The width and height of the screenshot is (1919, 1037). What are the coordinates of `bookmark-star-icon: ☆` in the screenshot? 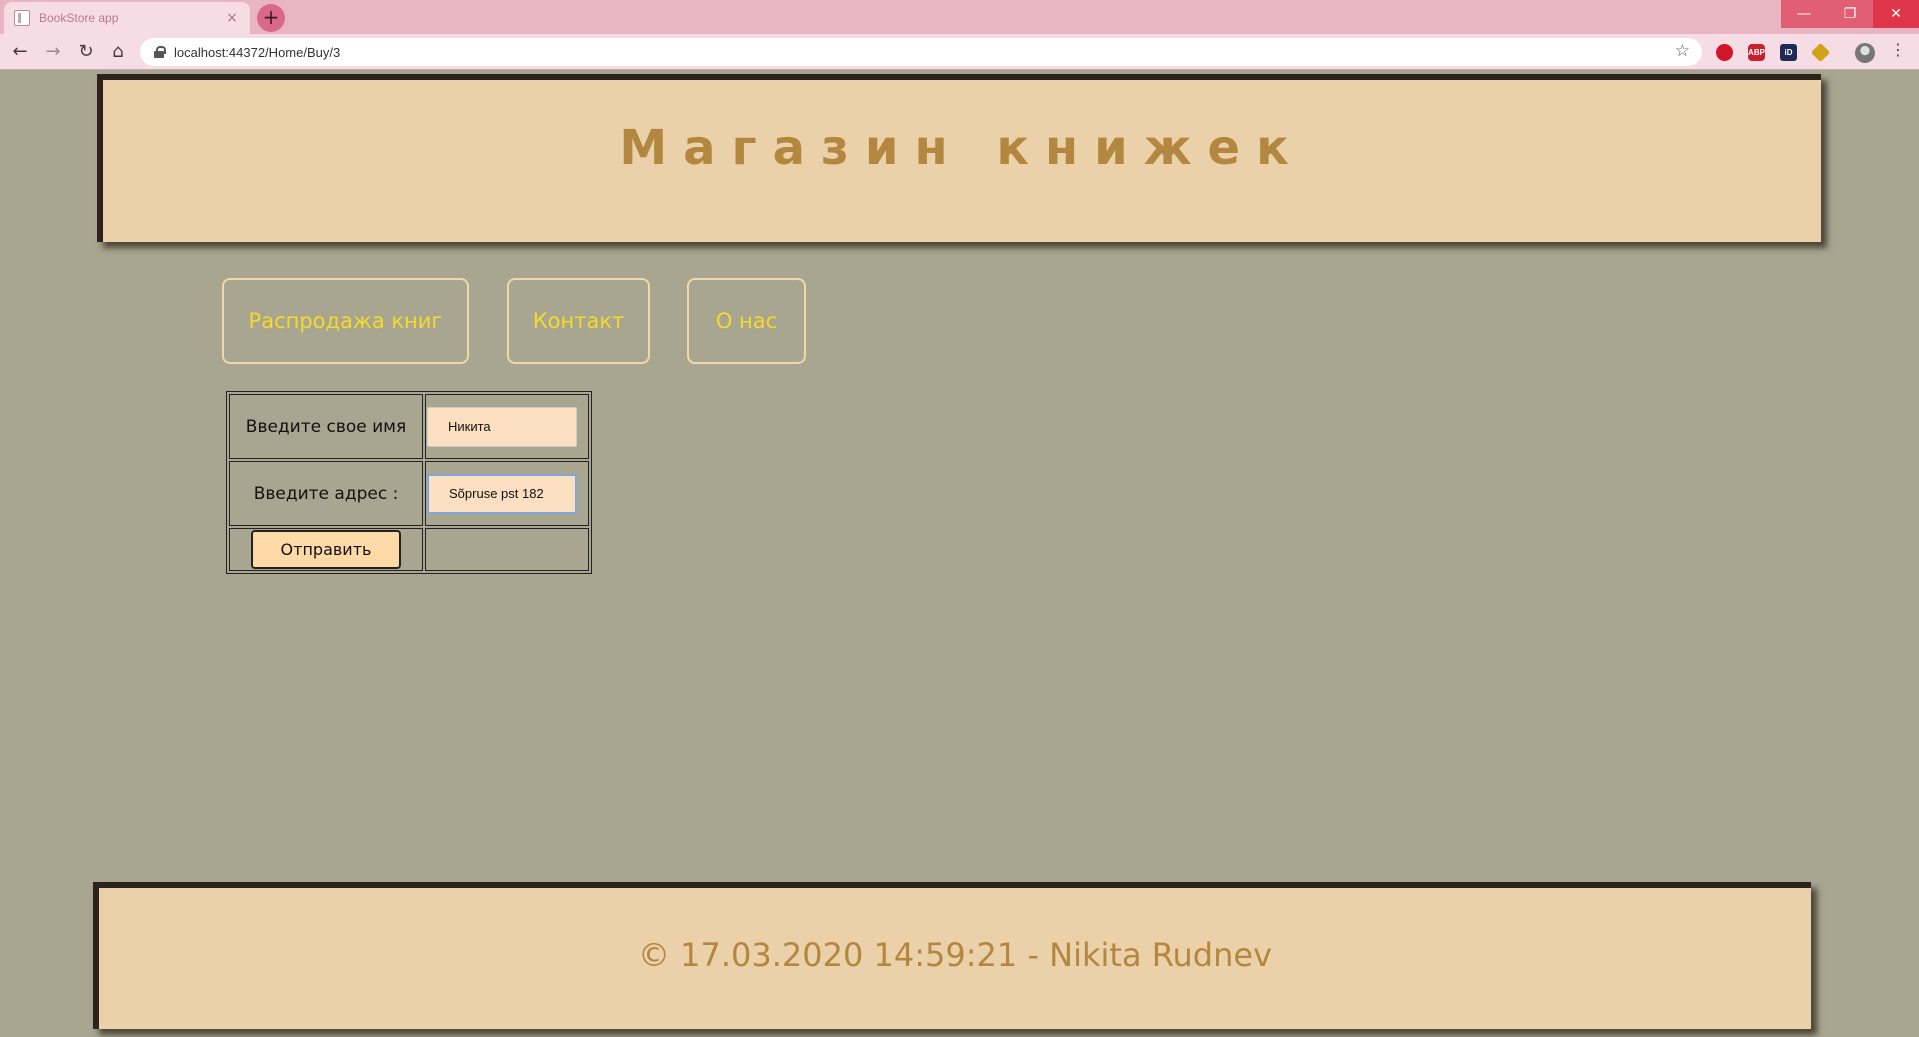 It's located at (1682, 51).